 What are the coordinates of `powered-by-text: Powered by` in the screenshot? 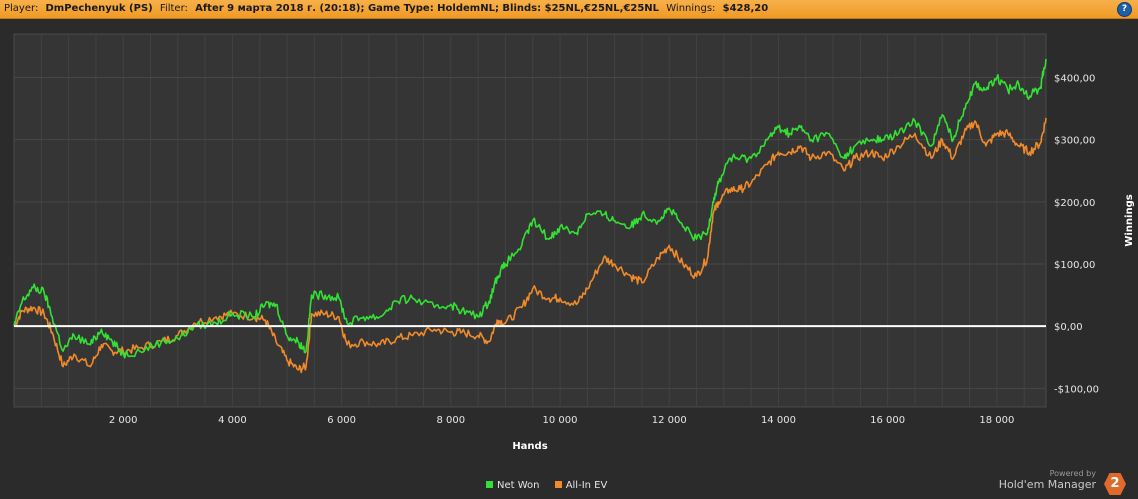 It's located at (1072, 473).